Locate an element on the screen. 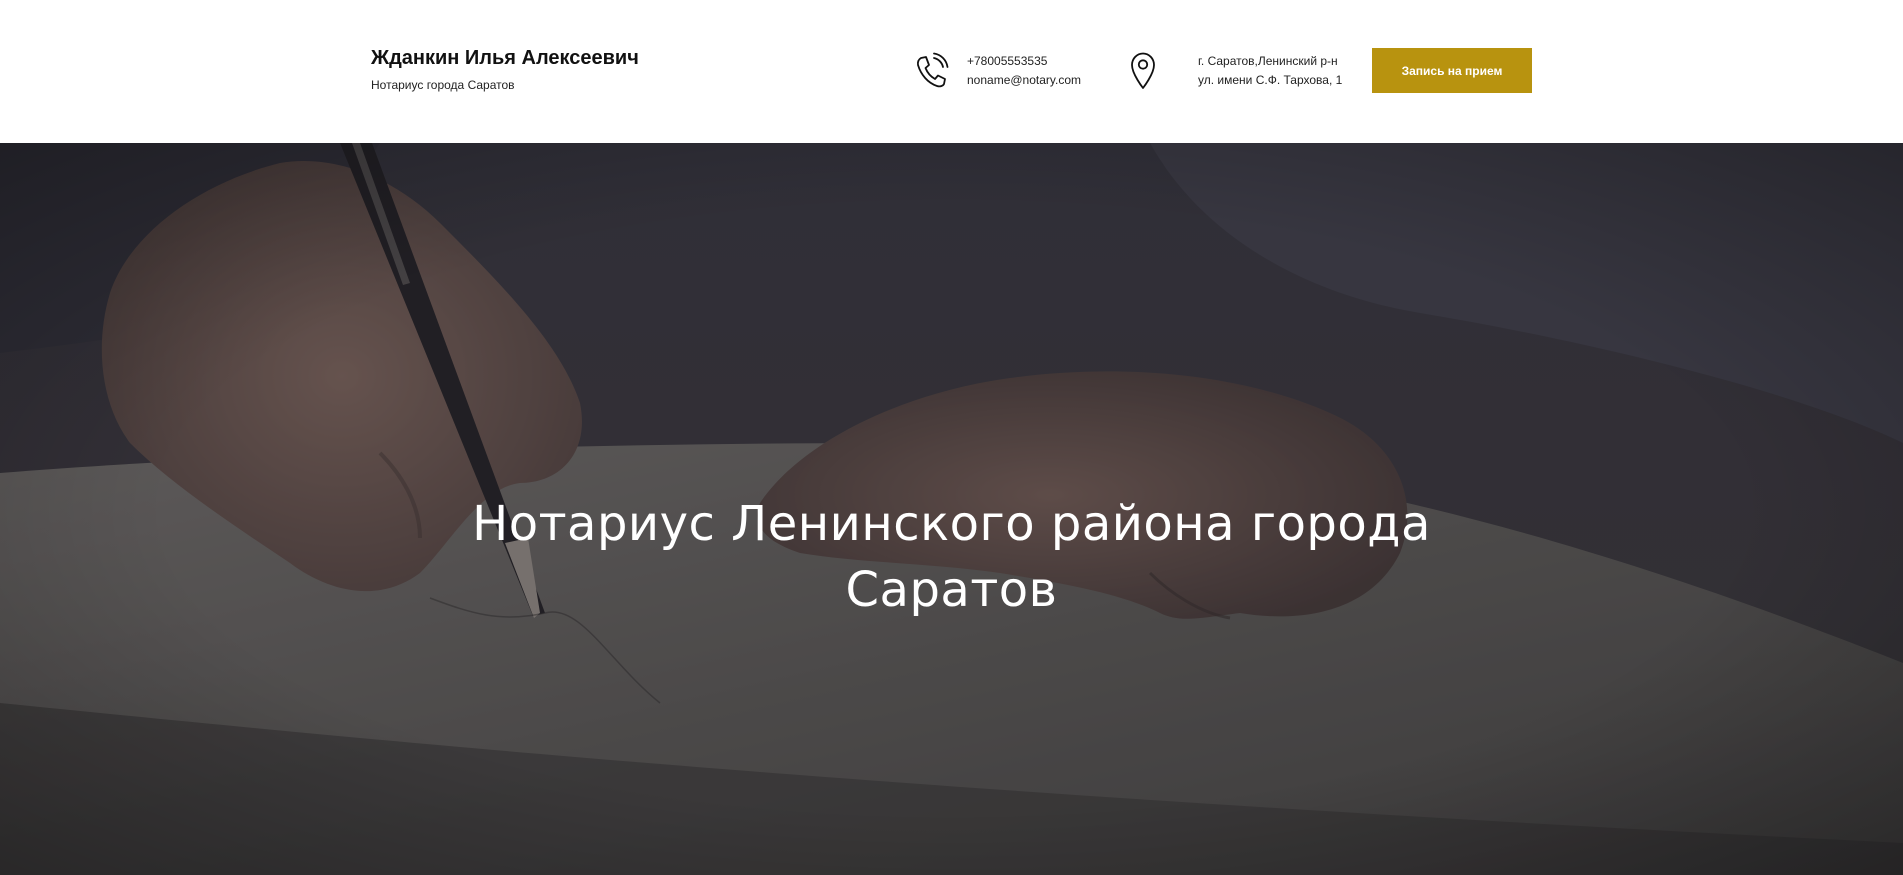  phone-number: +78005553535 is located at coordinates (1024, 61).